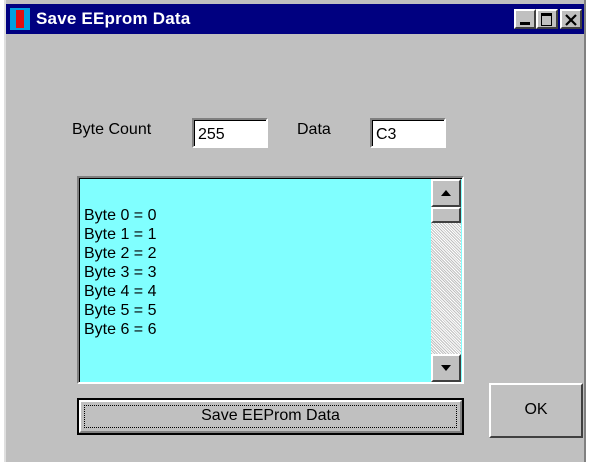  What do you see at coordinates (314, 129) in the screenshot?
I see `data-label: Data` at bounding box center [314, 129].